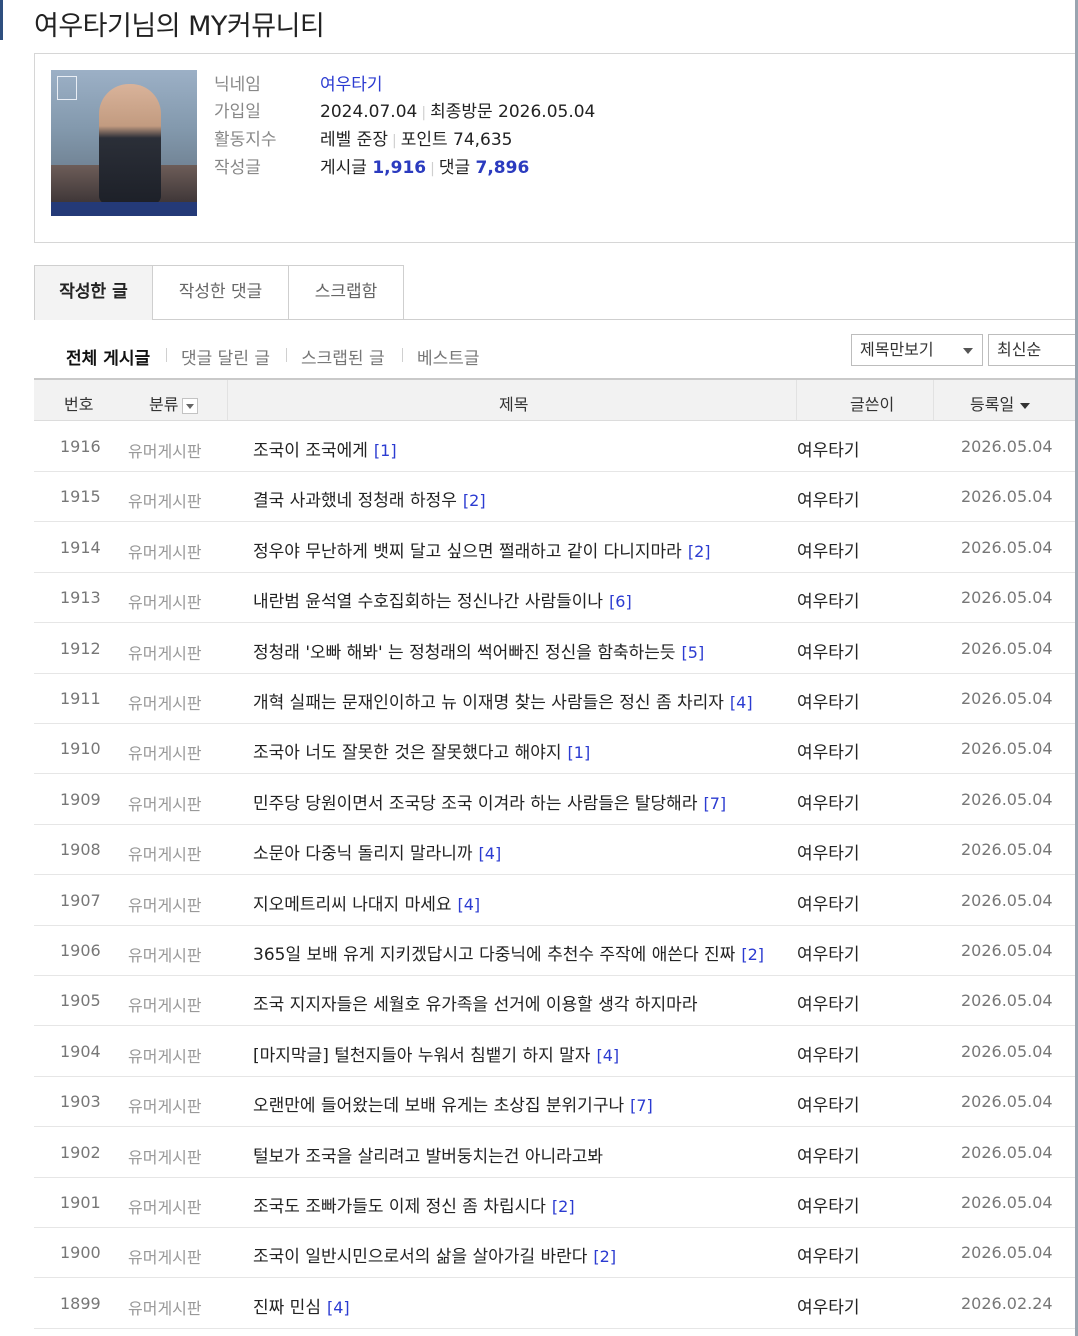 The height and width of the screenshot is (1336, 1078). What do you see at coordinates (93, 292) in the screenshot?
I see `tab-my-posts: 작성한 글` at bounding box center [93, 292].